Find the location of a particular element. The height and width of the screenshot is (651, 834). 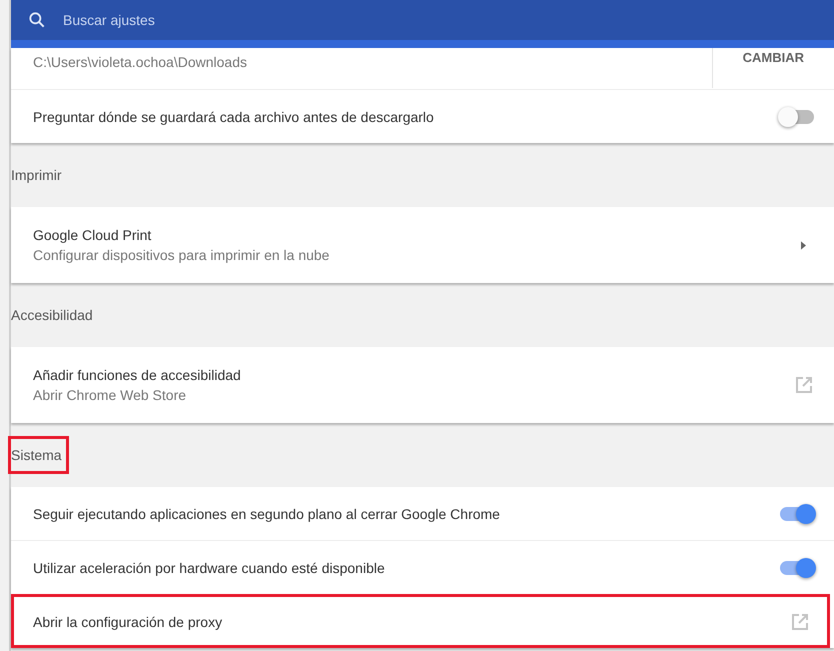

settings-row: Google Cloud Print Configurar dispositivos para imprimir en la nube is located at coordinates (422, 245).